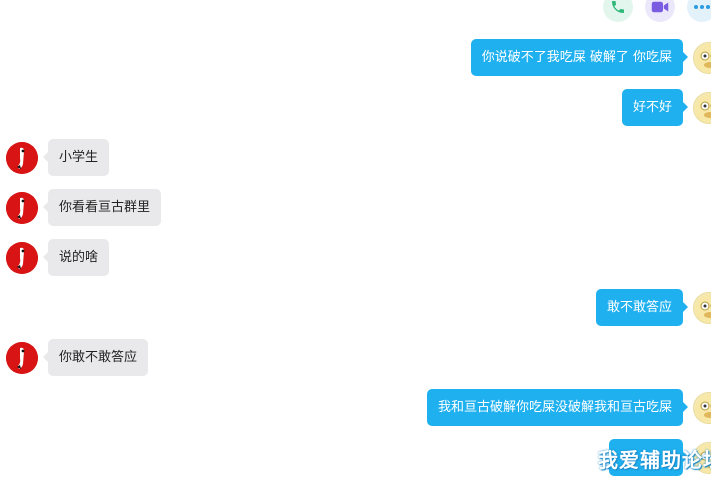  I want to click on outgoing-message: 敢不敢答应, so click(653, 307).